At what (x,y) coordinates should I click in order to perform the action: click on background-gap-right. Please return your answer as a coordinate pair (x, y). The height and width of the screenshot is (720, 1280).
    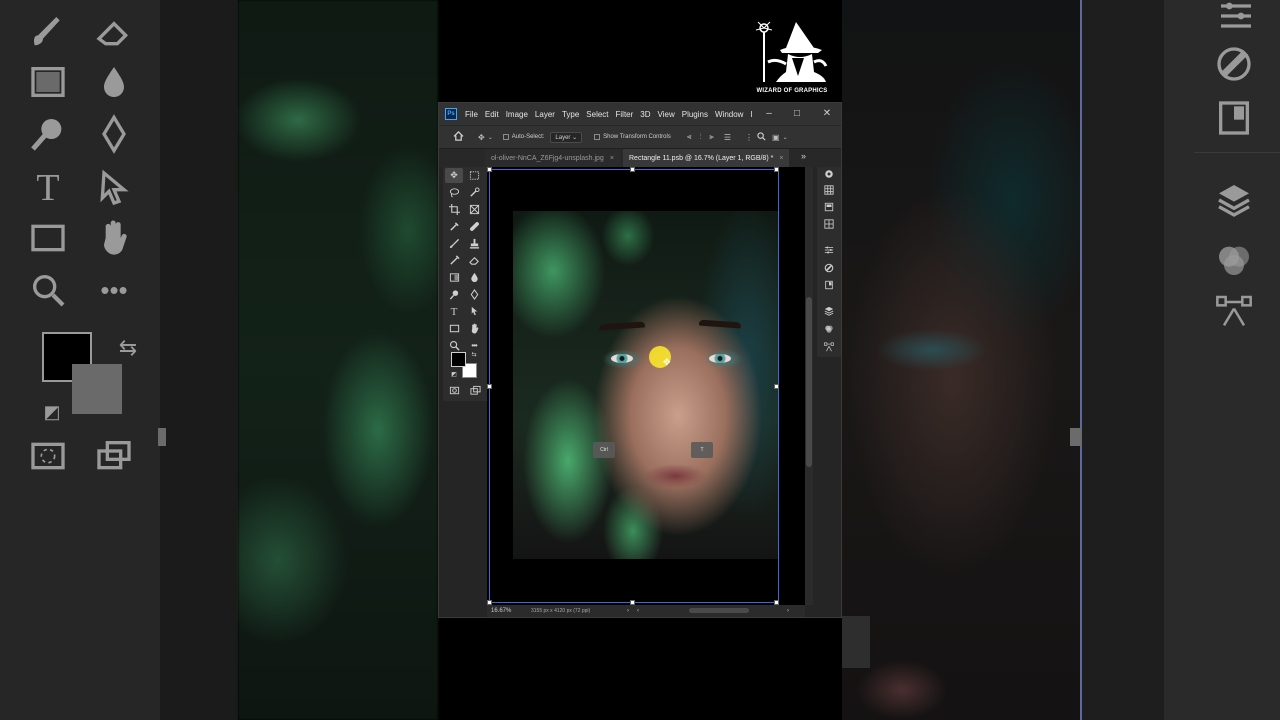
    Looking at the image, I should click on (1123, 360).